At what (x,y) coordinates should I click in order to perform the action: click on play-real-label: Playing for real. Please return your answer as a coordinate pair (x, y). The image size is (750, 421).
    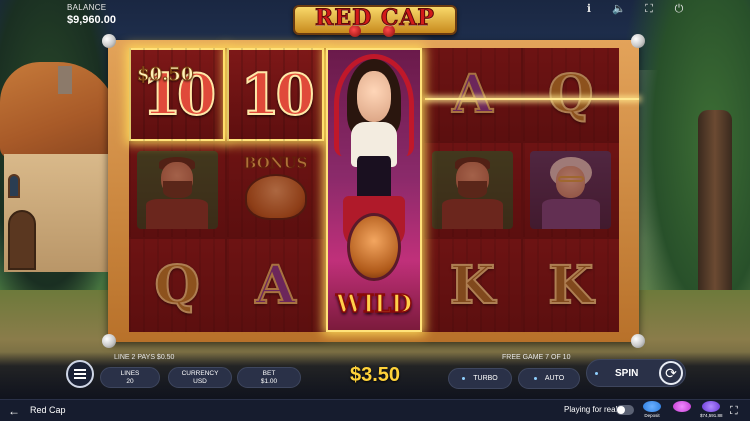
    Looking at the image, I should click on (591, 409).